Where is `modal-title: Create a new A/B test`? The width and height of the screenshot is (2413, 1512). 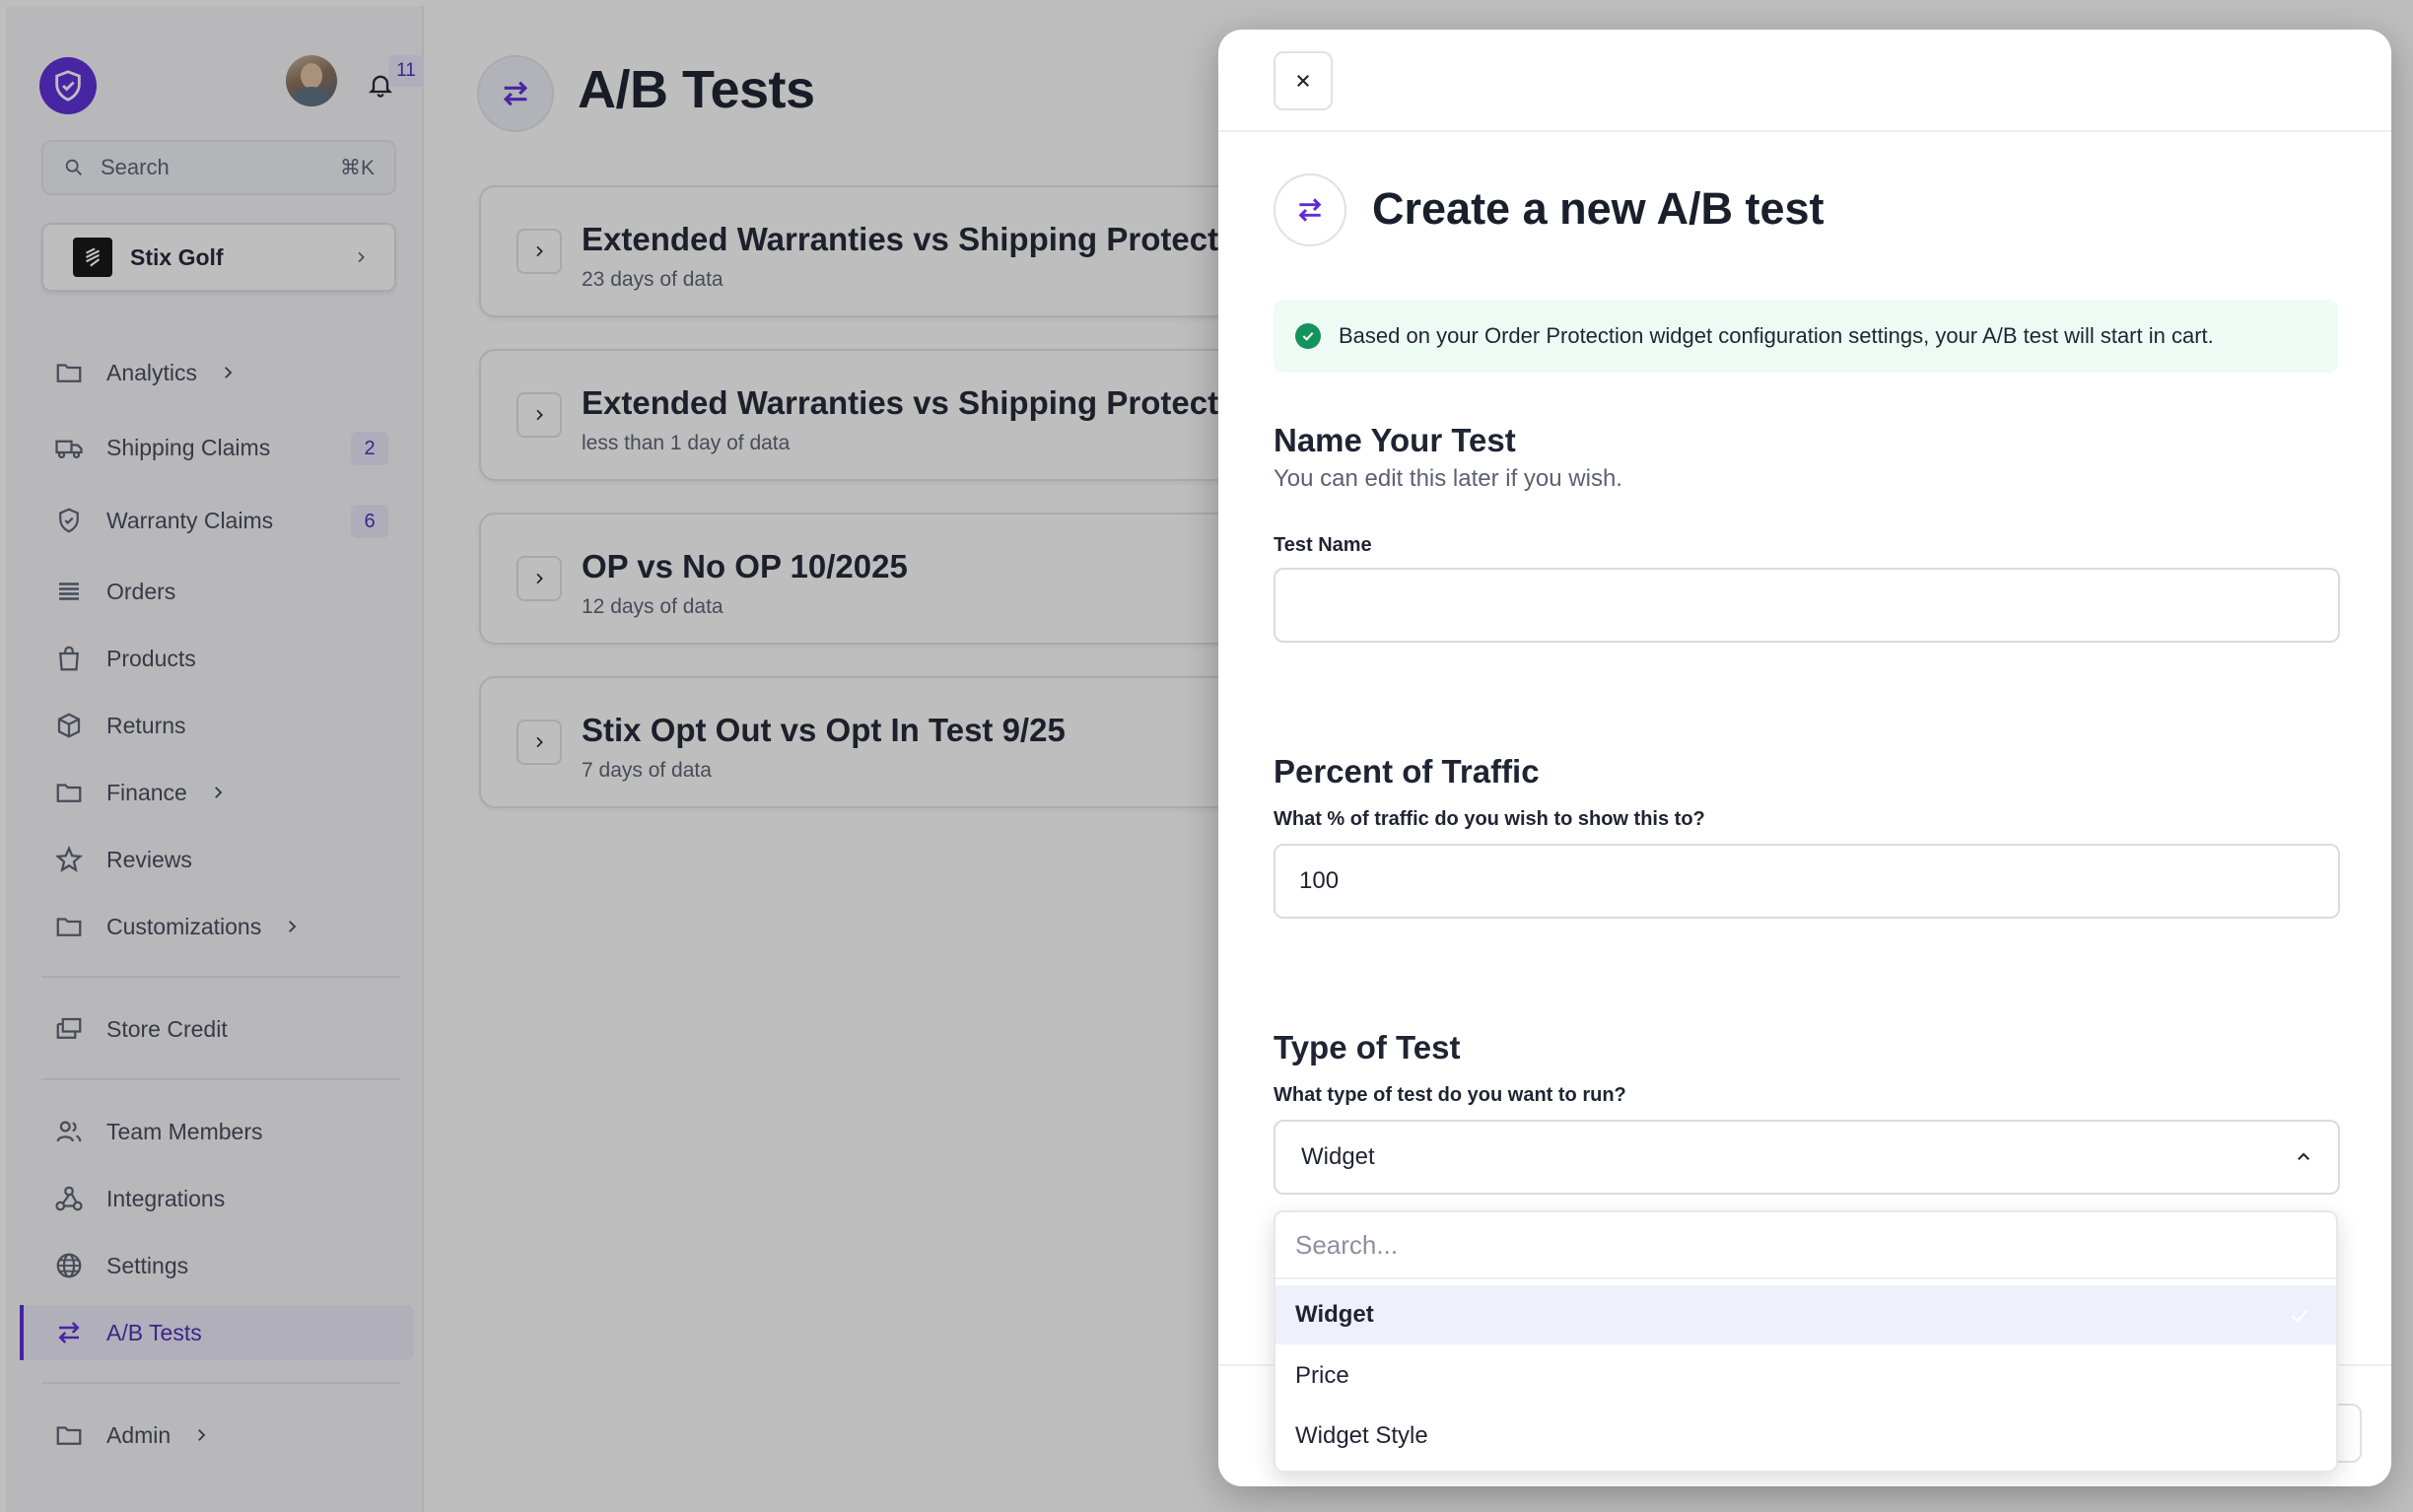 modal-title: Create a new A/B test is located at coordinates (1599, 209).